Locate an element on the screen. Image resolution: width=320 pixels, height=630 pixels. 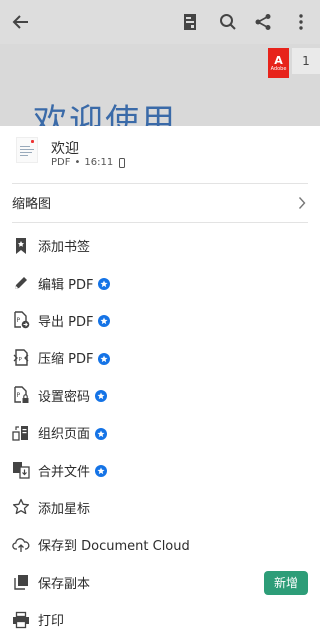
file-type: PDF is located at coordinates (61, 162).